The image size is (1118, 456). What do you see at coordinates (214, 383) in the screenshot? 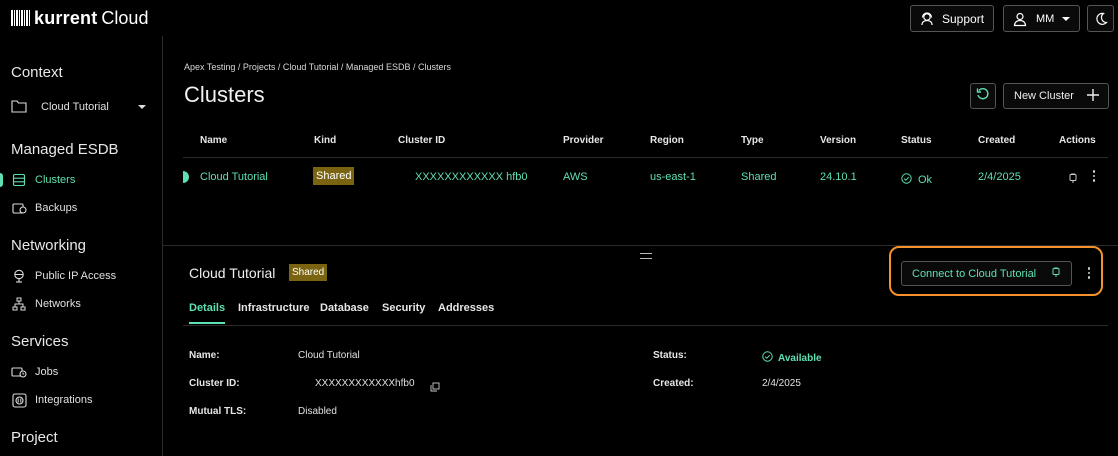
I see `cluster-id-label: Cluster ID:` at bounding box center [214, 383].